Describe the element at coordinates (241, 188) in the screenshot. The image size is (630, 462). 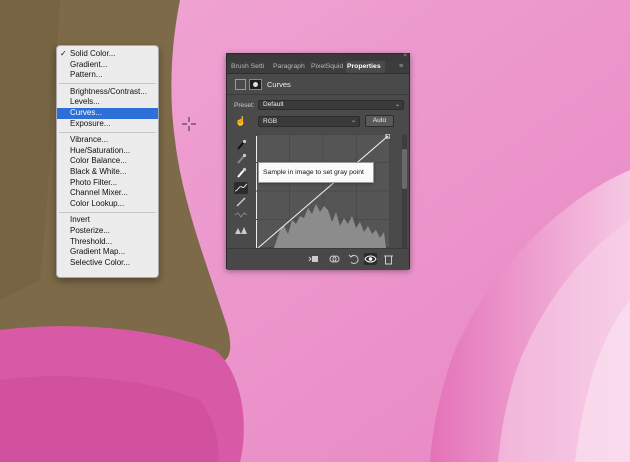
I see `curve-points-icon` at that location.